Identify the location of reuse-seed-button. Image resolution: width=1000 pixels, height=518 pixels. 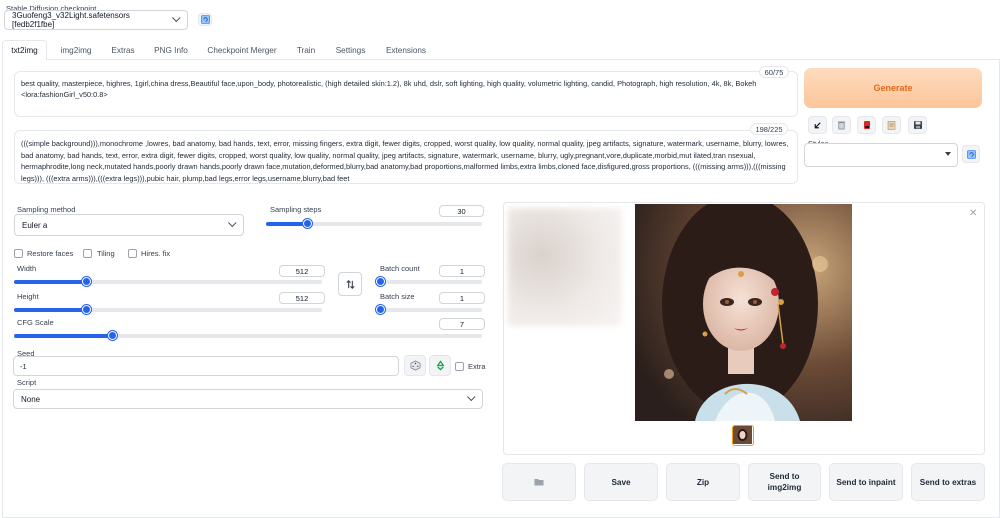
(440, 365).